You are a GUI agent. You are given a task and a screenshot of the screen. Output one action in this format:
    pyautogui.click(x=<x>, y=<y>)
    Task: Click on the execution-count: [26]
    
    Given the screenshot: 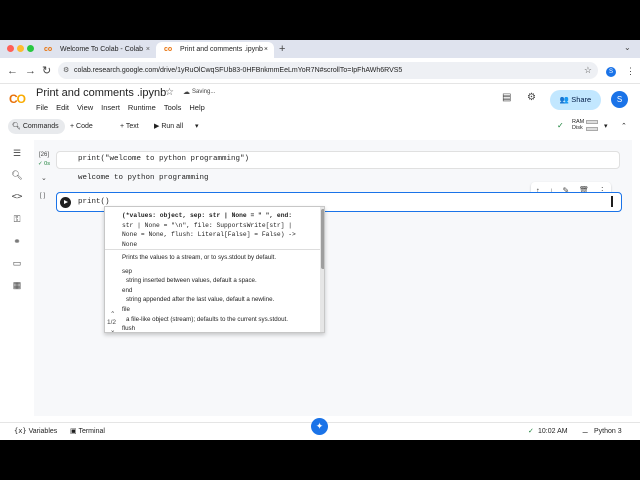 What is the action you would take?
    pyautogui.click(x=44, y=155)
    